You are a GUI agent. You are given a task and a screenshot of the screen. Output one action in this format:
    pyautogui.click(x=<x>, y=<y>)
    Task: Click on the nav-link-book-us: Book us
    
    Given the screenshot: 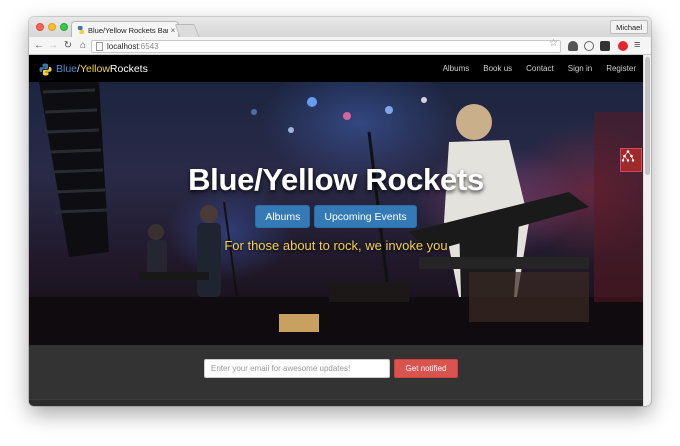 What is the action you would take?
    pyautogui.click(x=497, y=68)
    